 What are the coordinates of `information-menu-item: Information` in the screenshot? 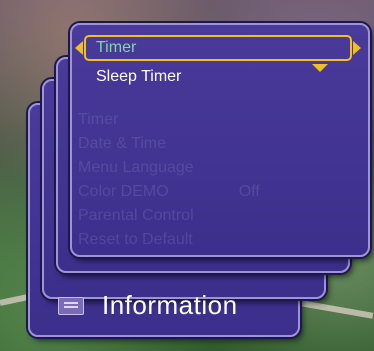 It's located at (148, 305).